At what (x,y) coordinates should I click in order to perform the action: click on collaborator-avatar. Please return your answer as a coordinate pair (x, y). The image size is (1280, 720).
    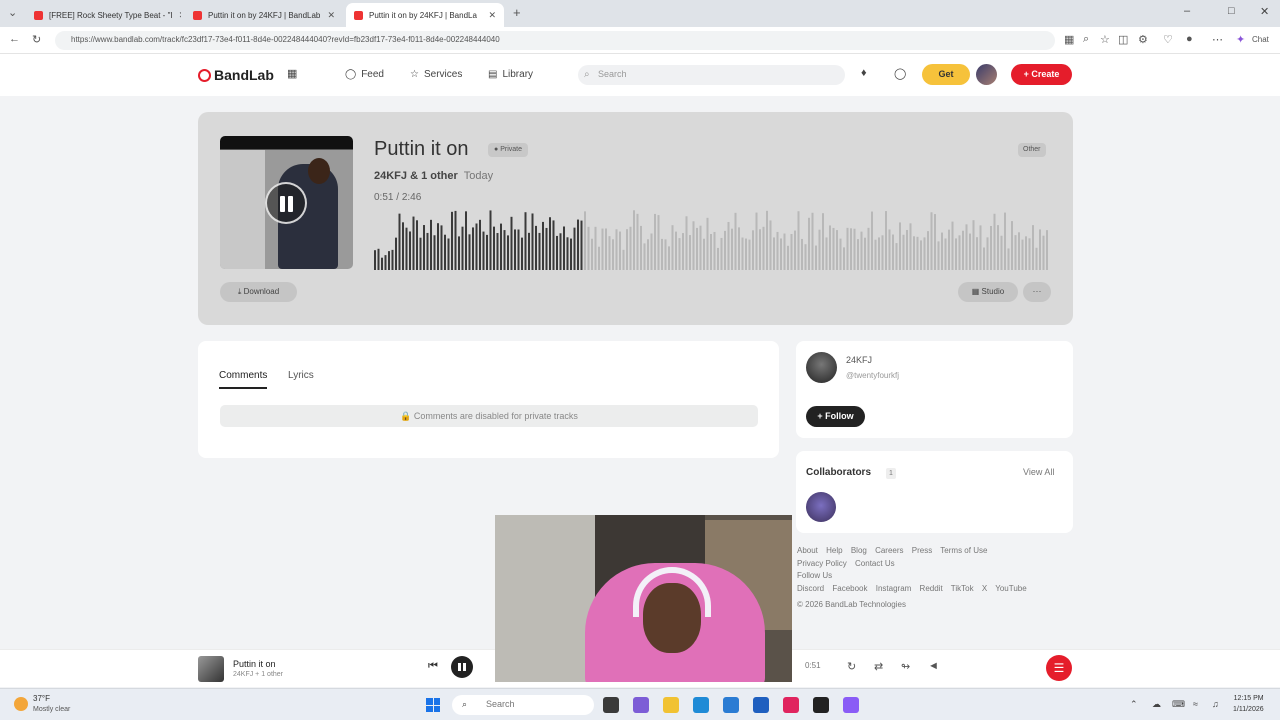
    Looking at the image, I should click on (821, 507).